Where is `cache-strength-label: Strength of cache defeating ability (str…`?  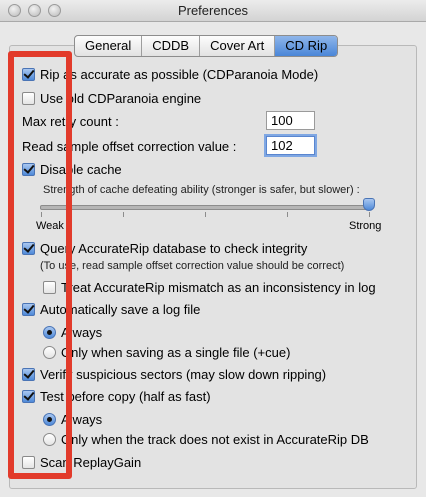 cache-strength-label: Strength of cache defeating ability (str… is located at coordinates (201, 190).